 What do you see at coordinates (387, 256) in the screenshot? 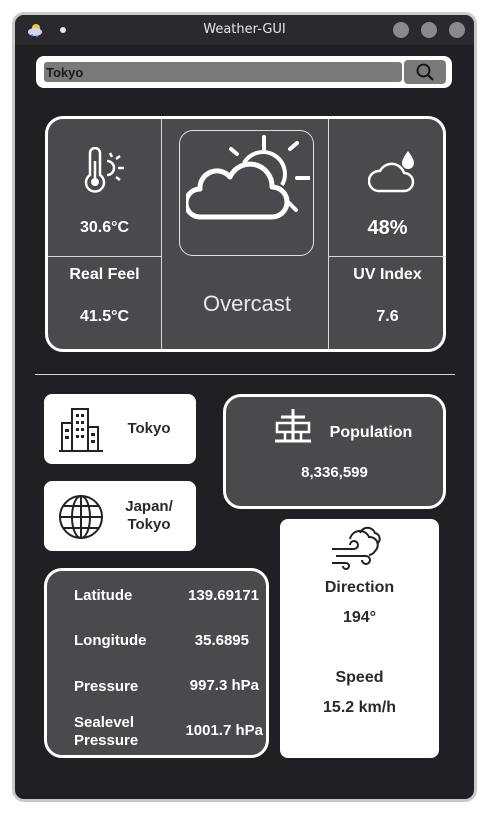
I see `panel-divider-h-right` at bounding box center [387, 256].